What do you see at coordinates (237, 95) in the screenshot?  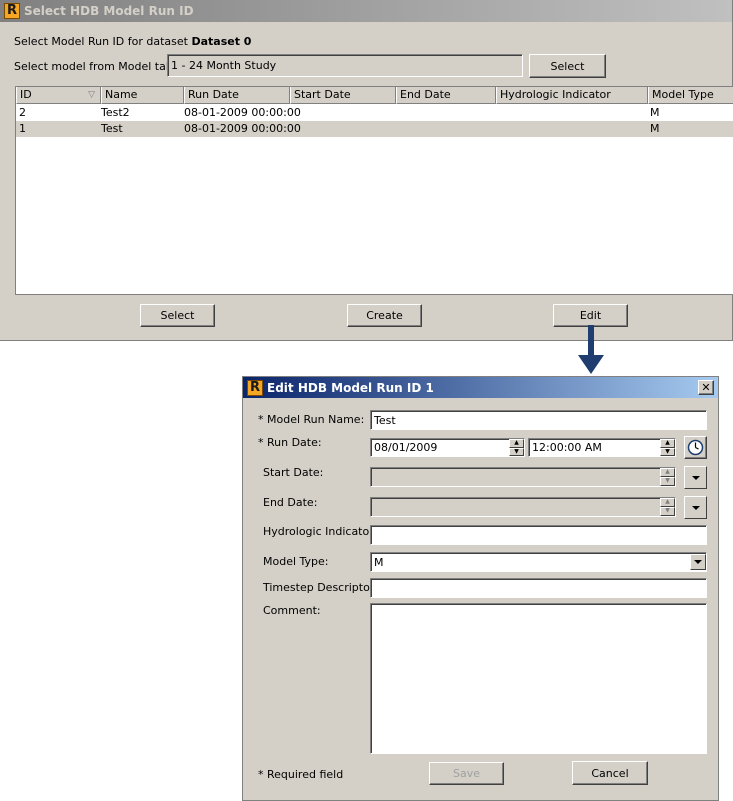 I see `column-header-run-date: Run Date` at bounding box center [237, 95].